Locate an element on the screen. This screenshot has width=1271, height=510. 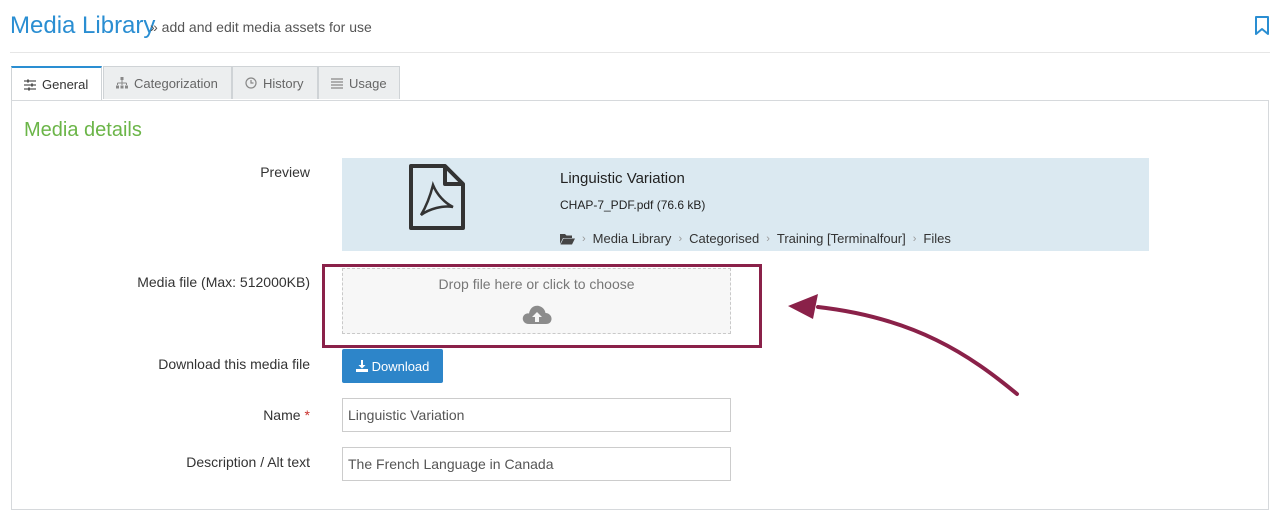
name-label-text: Name is located at coordinates (282, 415).